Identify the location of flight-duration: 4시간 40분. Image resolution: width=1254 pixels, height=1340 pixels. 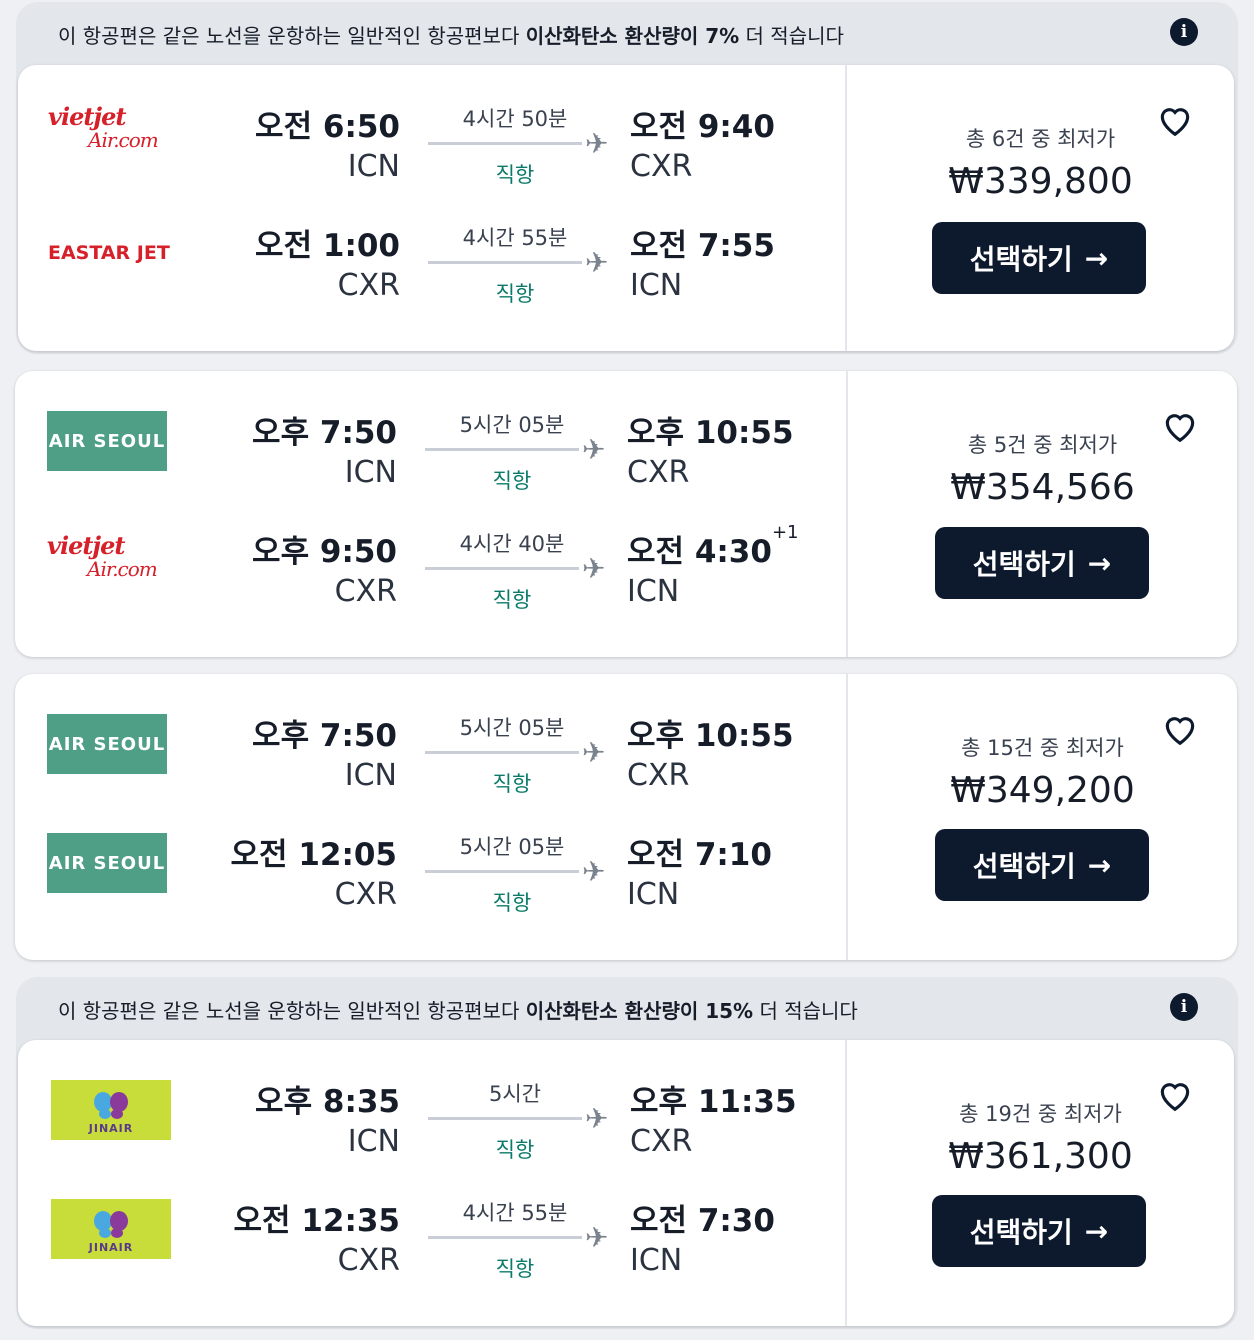
(512, 544).